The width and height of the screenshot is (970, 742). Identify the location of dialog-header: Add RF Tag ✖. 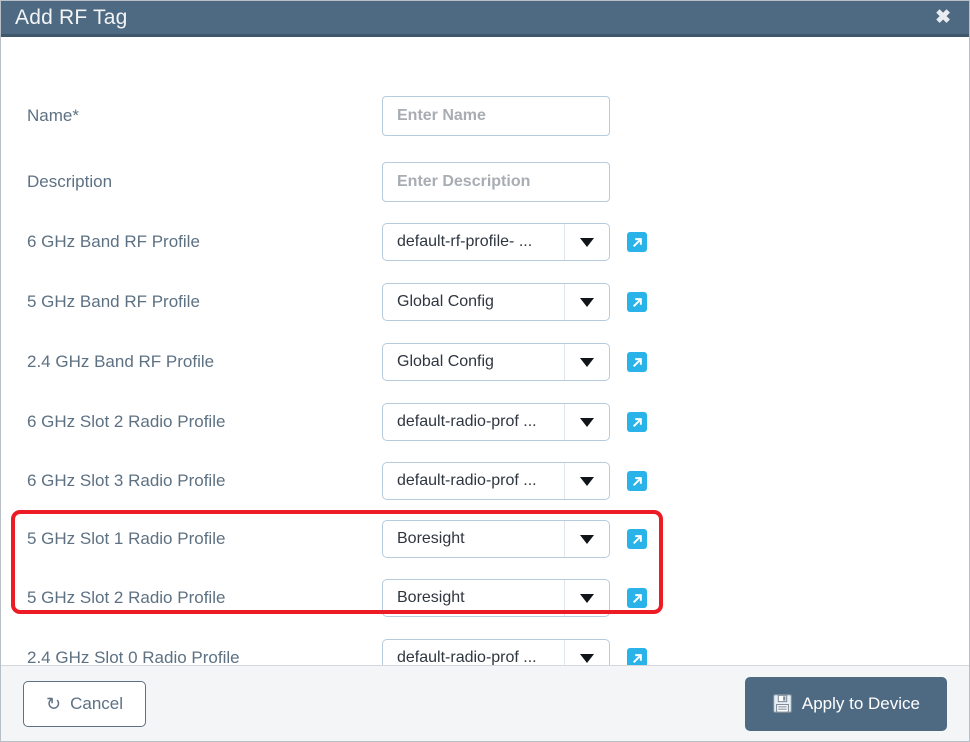
(485, 19).